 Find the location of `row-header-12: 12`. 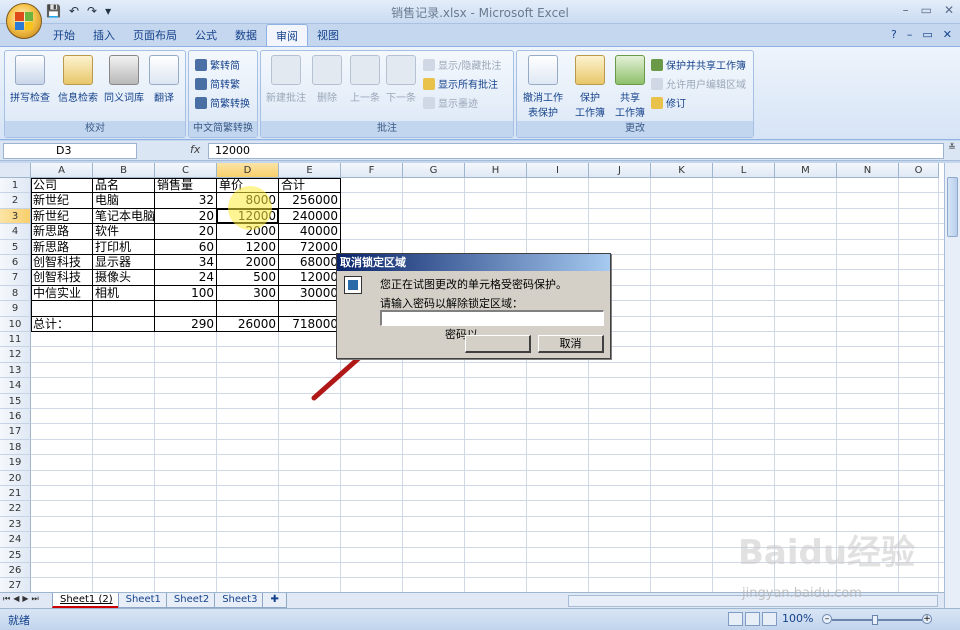

row-header-12: 12 is located at coordinates (15, 355).